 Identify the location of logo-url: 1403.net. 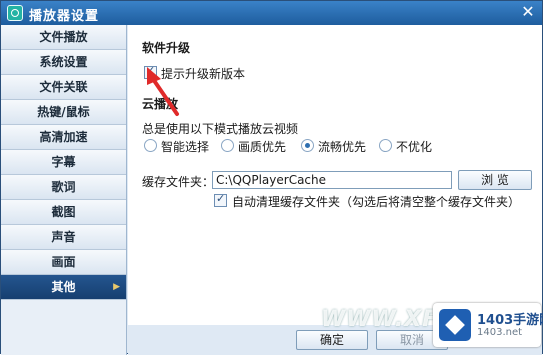
(500, 332).